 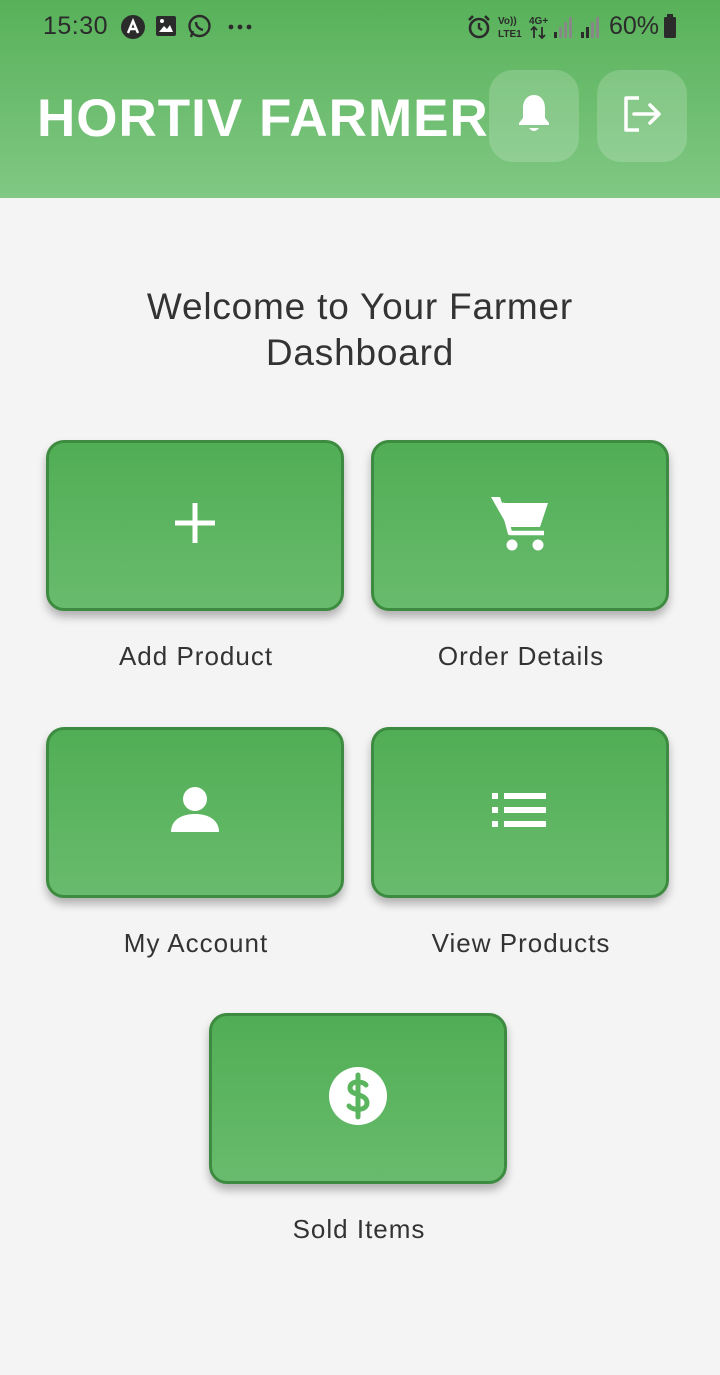 I want to click on cart-icon, so click(x=520, y=525).